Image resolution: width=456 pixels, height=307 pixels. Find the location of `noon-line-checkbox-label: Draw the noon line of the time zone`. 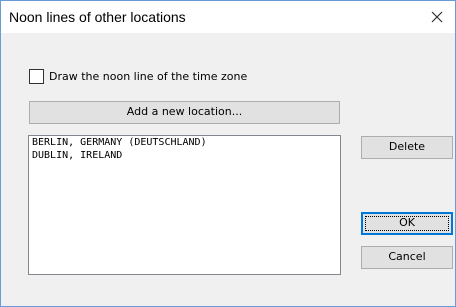

noon-line-checkbox-label: Draw the noon line of the time zone is located at coordinates (148, 76).